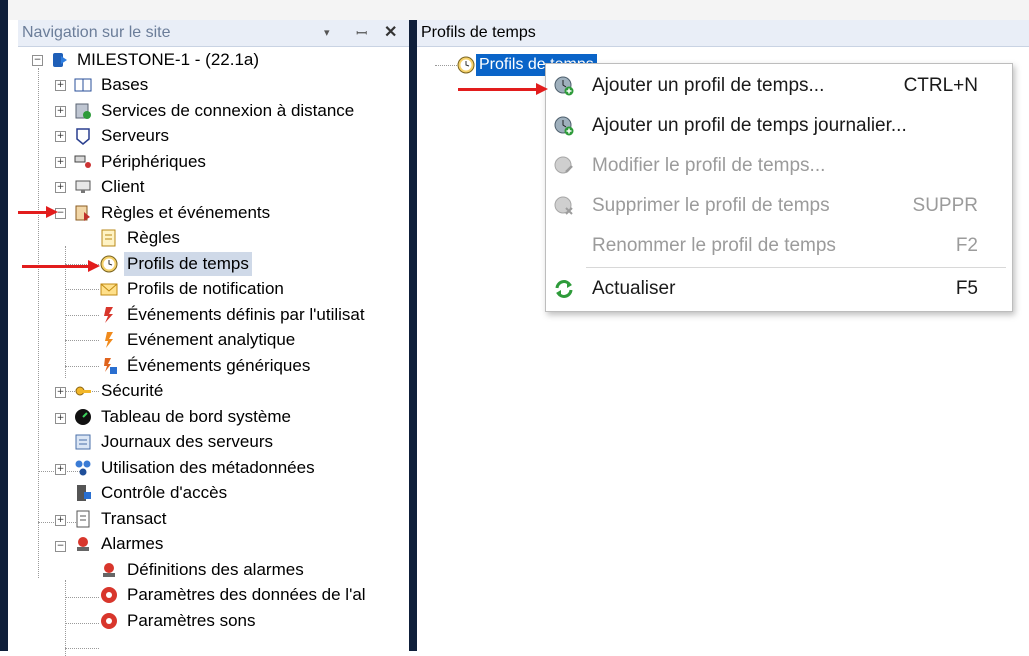 The image size is (1029, 656). Describe the element at coordinates (83, 544) in the screenshot. I see `alarm-icon` at that location.